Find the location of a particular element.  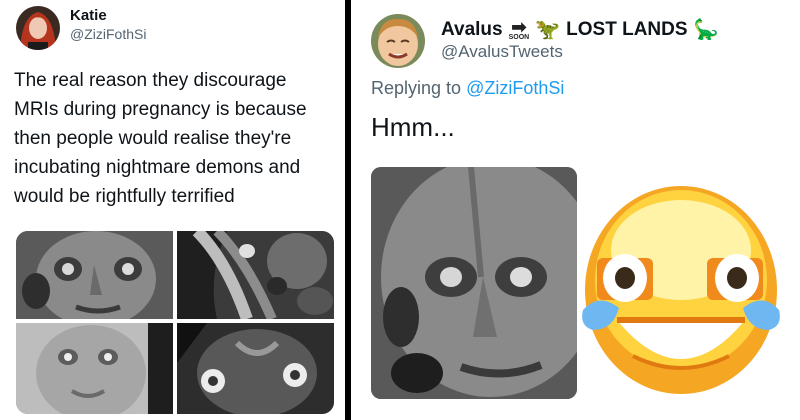

mri-spine-scan-icon is located at coordinates (255, 275).